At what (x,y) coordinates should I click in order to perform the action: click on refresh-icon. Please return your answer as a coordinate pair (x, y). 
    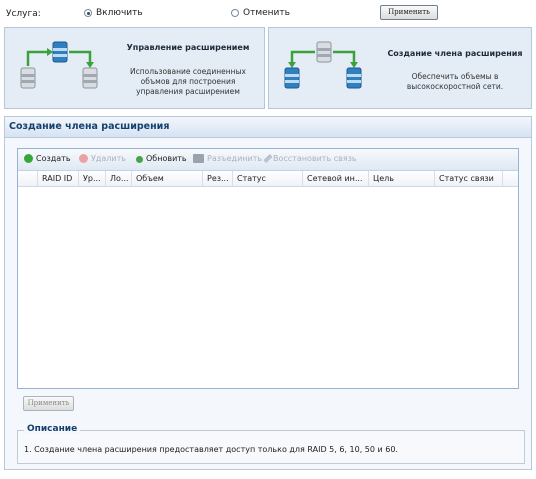
    Looking at the image, I should click on (139, 159).